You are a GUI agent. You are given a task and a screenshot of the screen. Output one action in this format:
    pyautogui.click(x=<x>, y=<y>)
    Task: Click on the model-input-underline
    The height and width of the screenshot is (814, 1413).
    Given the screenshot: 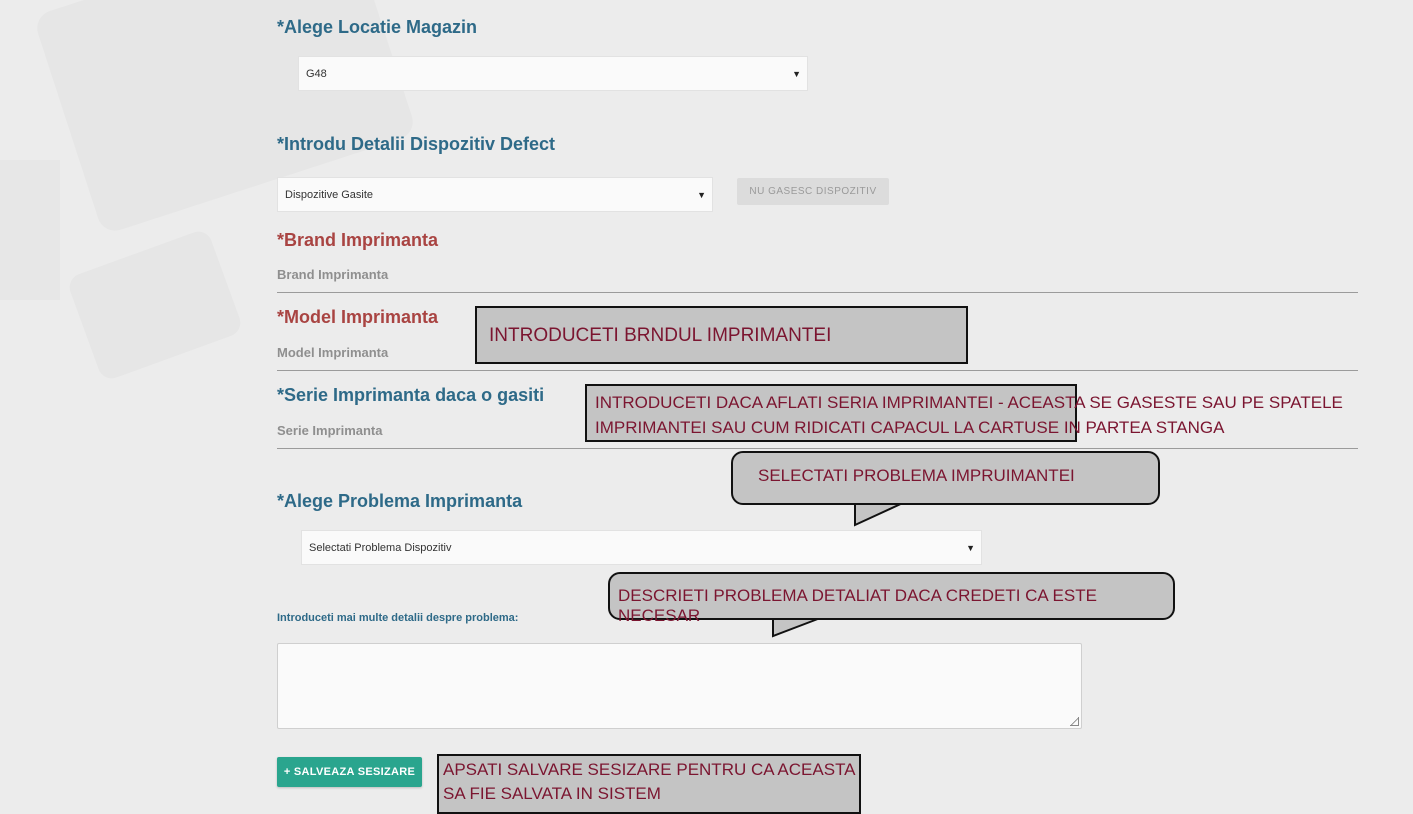 What is the action you would take?
    pyautogui.click(x=817, y=370)
    